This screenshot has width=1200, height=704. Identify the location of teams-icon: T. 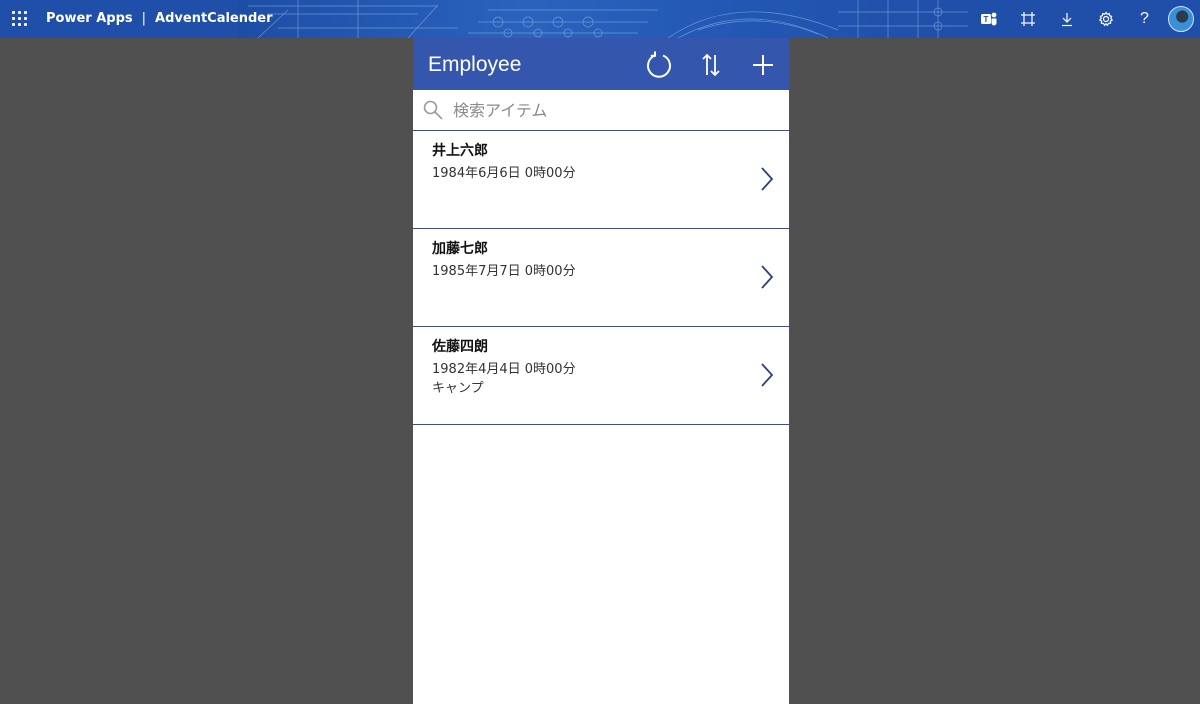
(988, 19).